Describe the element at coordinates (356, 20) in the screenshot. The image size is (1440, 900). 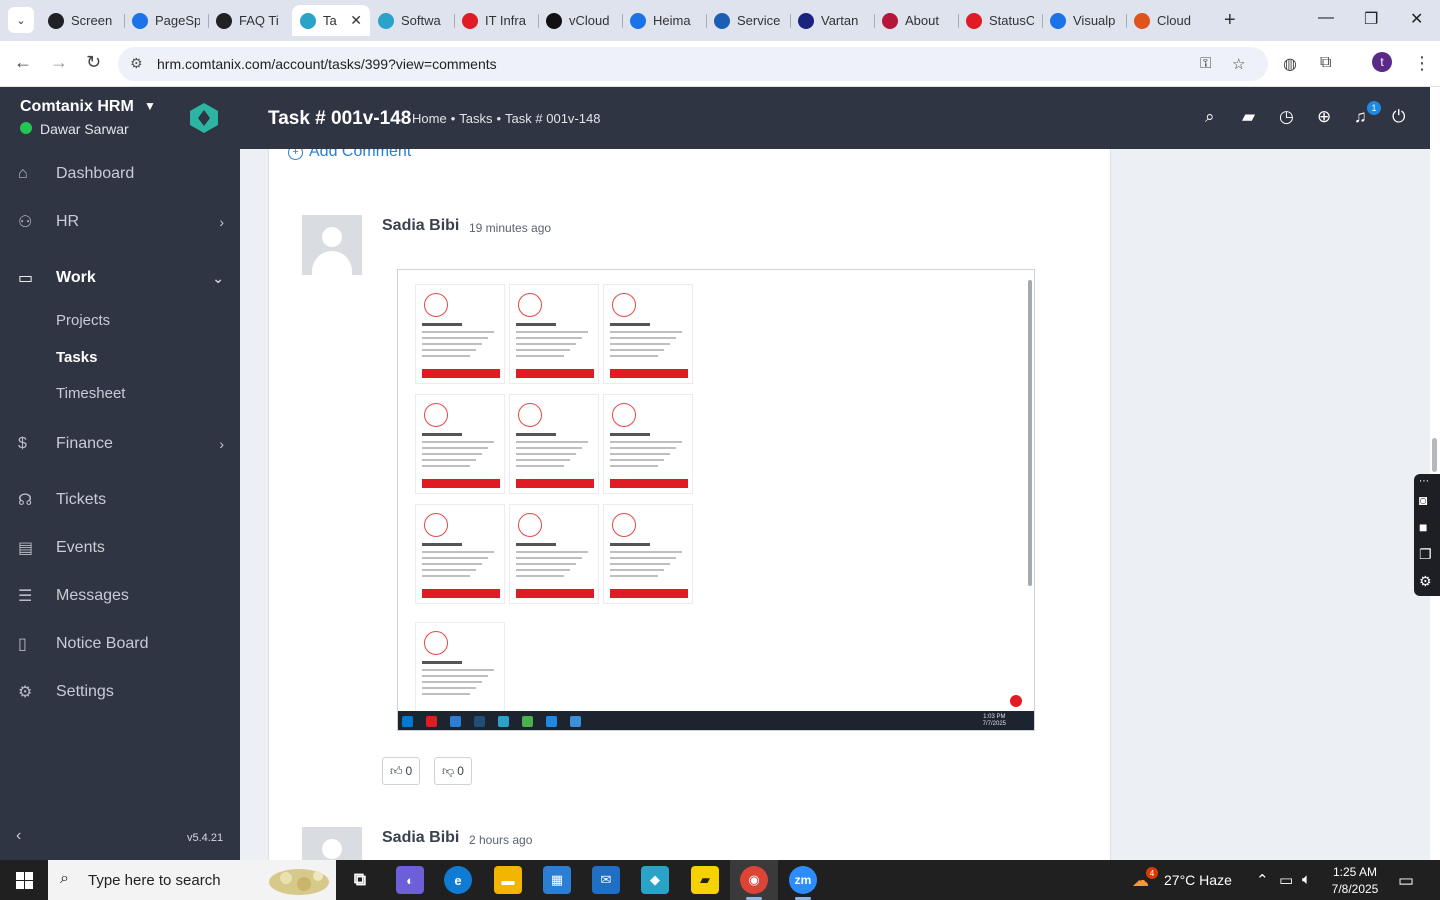
I see `close-tab-icon: ✕` at that location.